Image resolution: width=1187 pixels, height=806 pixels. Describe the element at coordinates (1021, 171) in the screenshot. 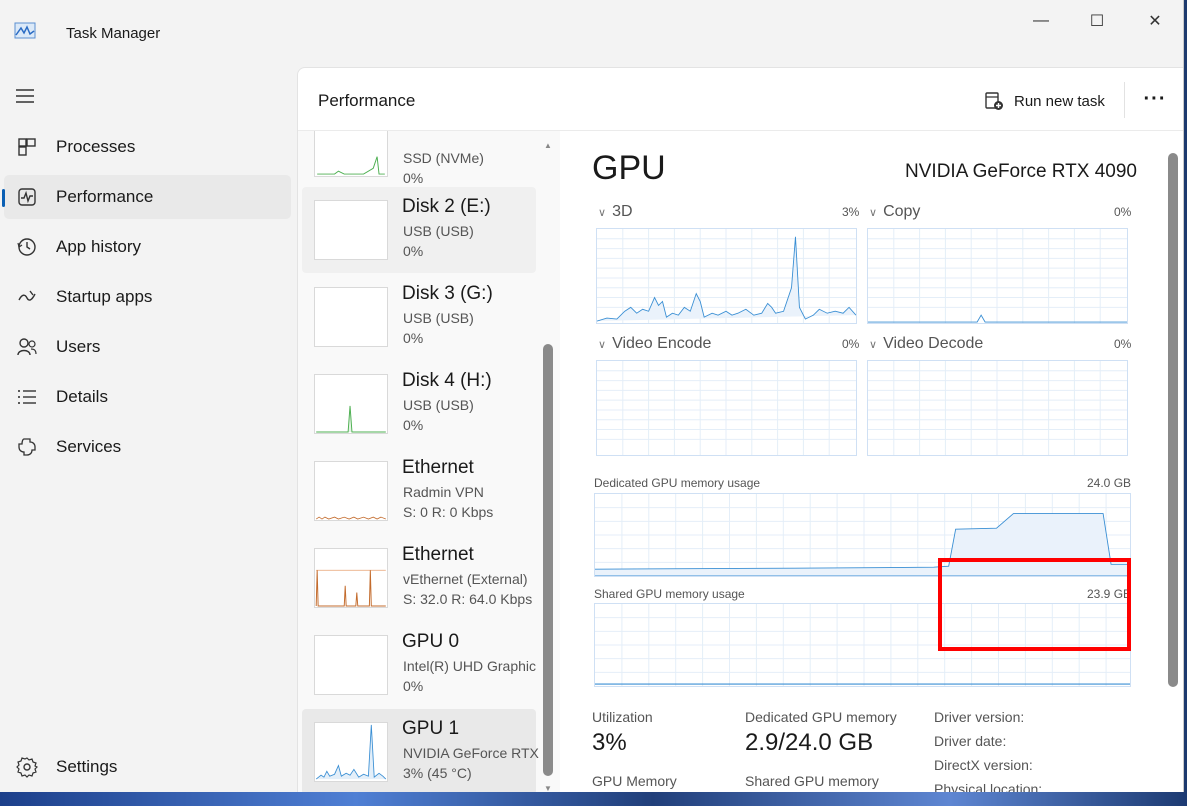

I see `gpu-model-name: NVIDIA GeForce RTX 4090` at that location.